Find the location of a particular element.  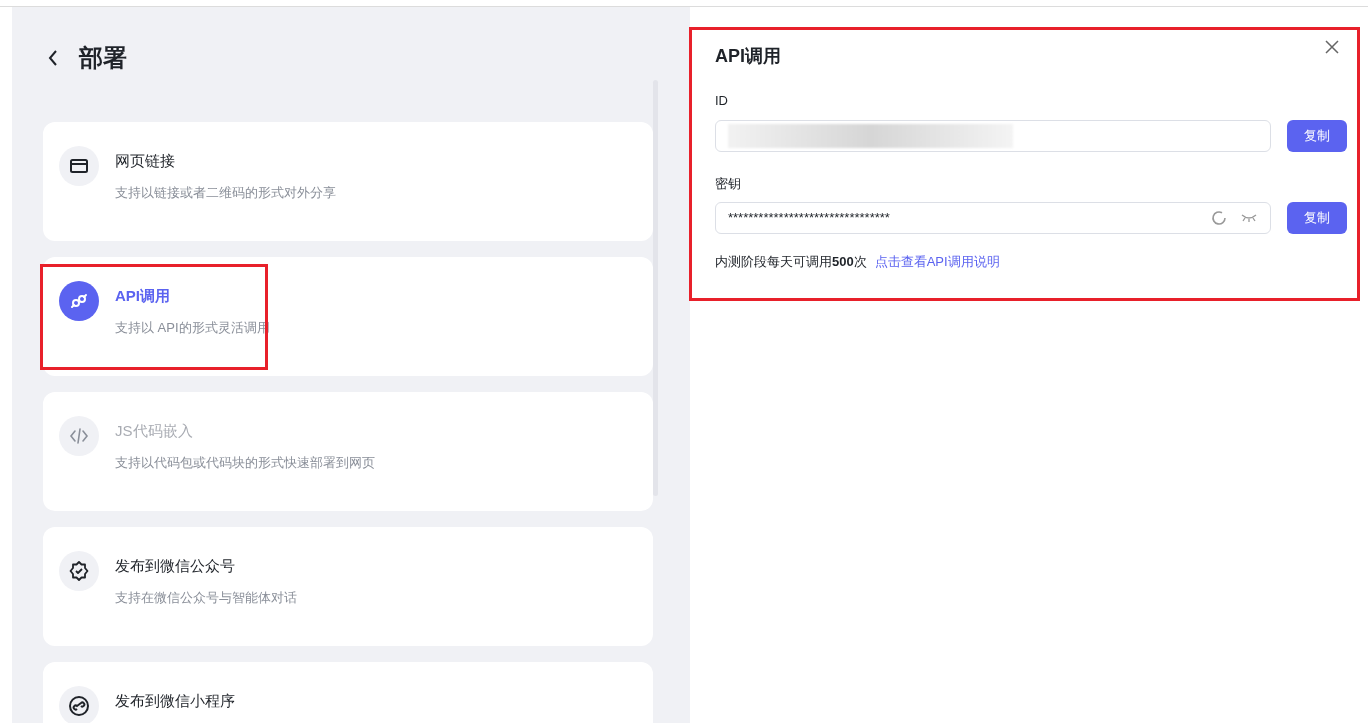

back-chevron-icon is located at coordinates (53, 58).